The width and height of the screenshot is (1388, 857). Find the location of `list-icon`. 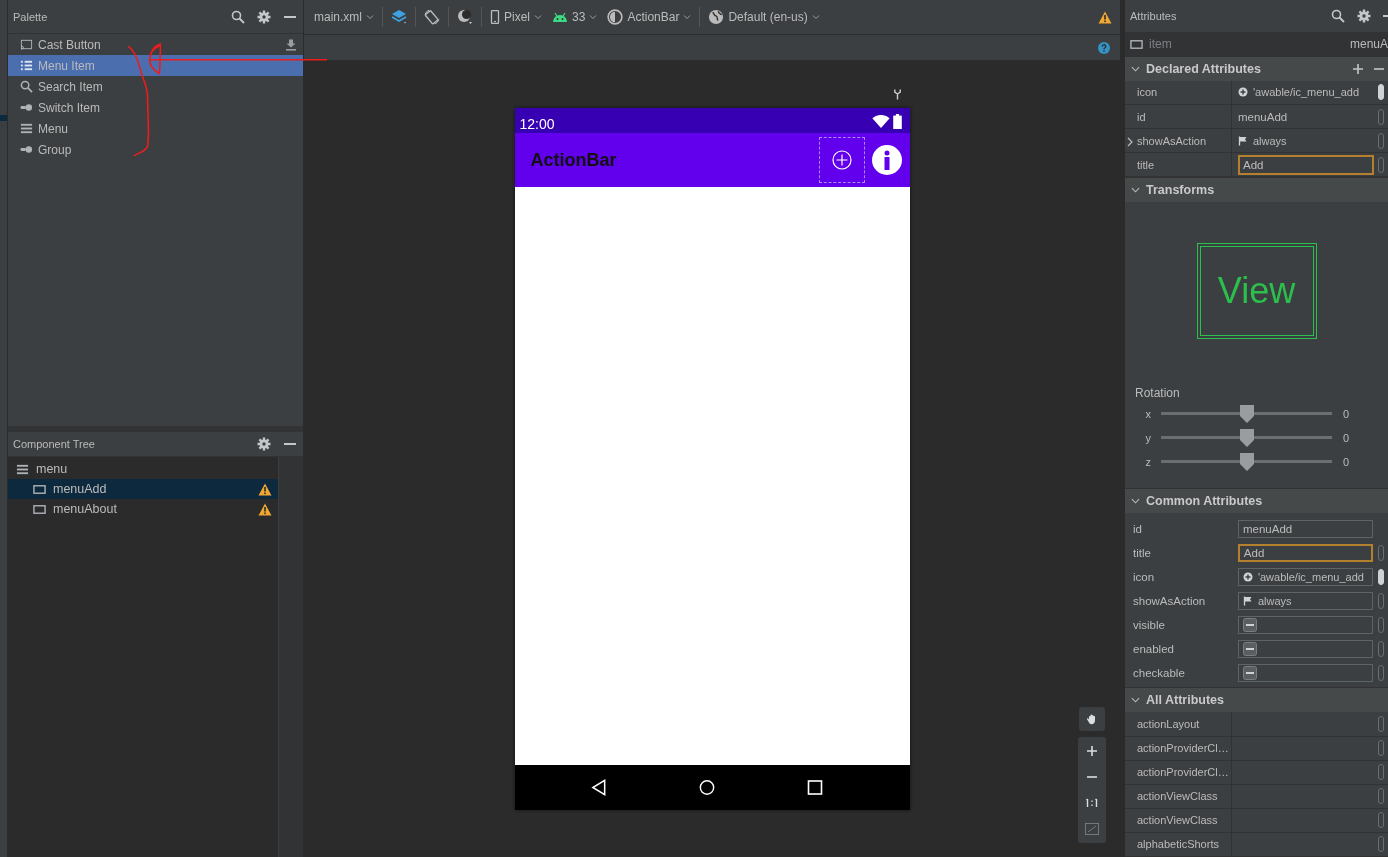

list-icon is located at coordinates (26, 65).